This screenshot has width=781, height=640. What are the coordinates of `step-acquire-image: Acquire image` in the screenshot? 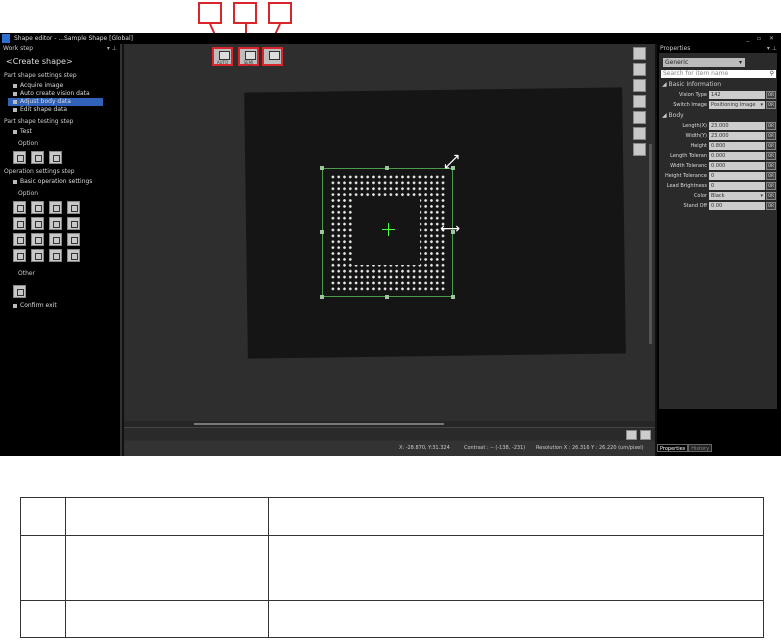 It's located at (60, 86).